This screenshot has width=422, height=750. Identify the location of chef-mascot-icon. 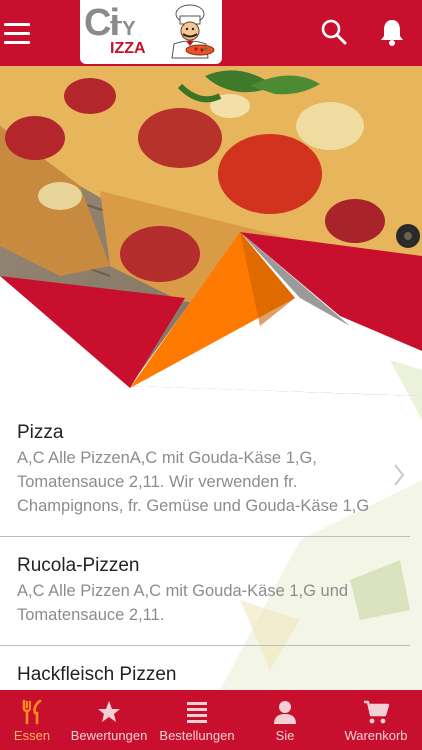
(193, 31).